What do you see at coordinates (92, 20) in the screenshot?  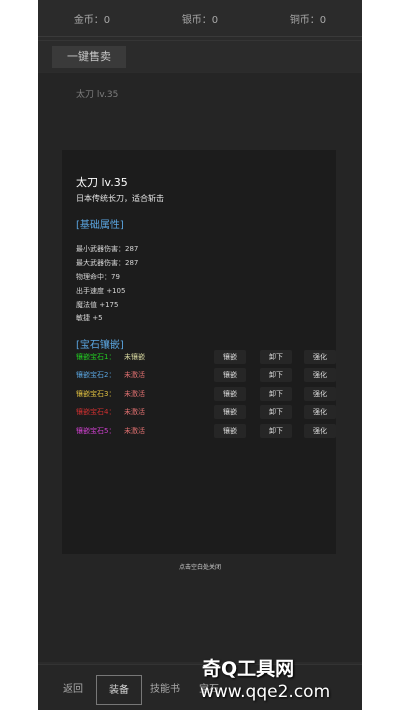 I see `gold-counter: 金币：0` at bounding box center [92, 20].